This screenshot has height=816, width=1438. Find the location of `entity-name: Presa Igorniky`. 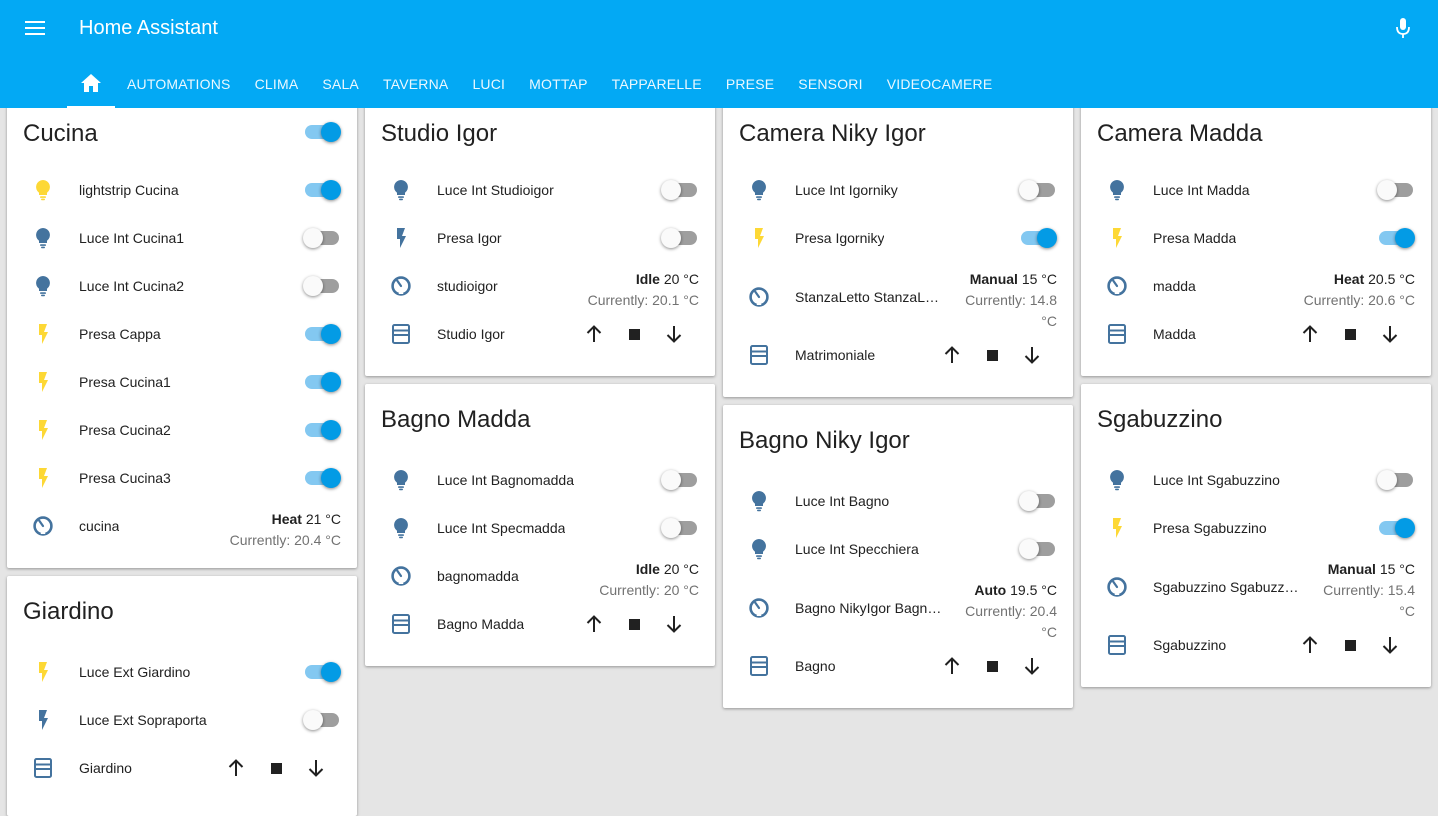

entity-name: Presa Igorniky is located at coordinates (840, 238).